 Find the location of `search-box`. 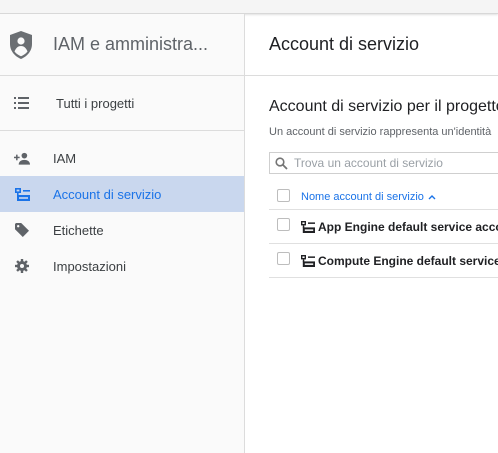

search-box is located at coordinates (383, 163).